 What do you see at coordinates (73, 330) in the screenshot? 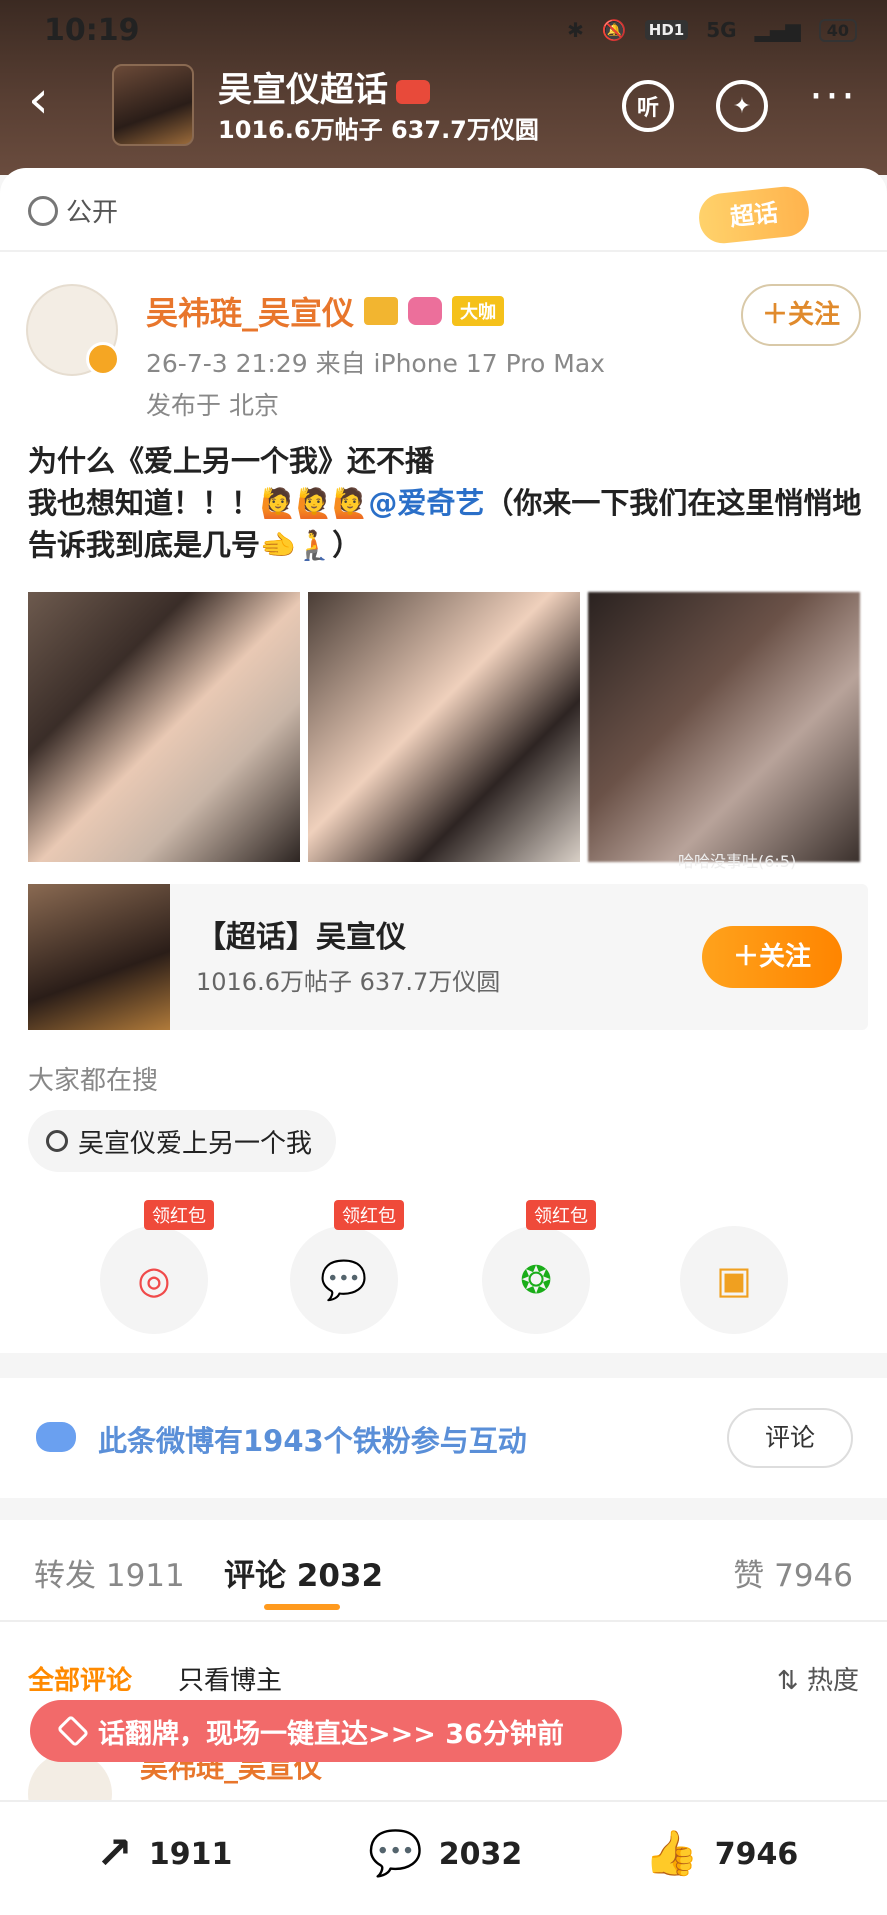
I see `author-avatar` at bounding box center [73, 330].